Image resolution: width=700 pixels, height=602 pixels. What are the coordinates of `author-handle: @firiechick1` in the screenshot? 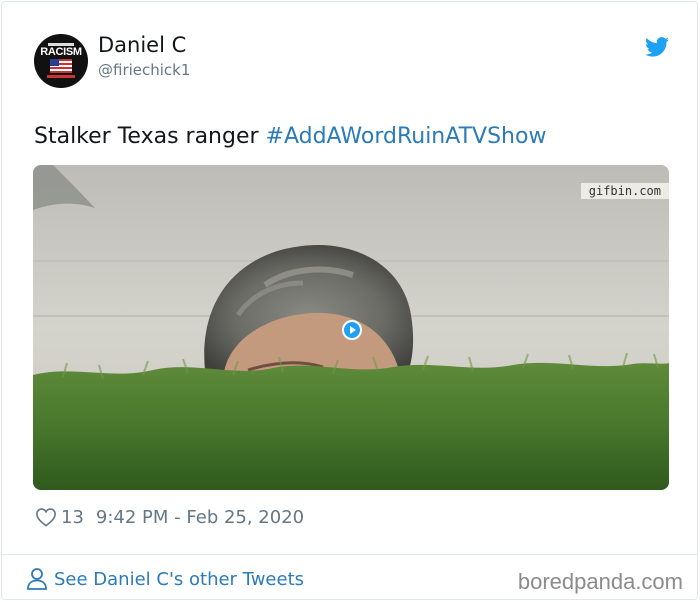 It's located at (144, 70).